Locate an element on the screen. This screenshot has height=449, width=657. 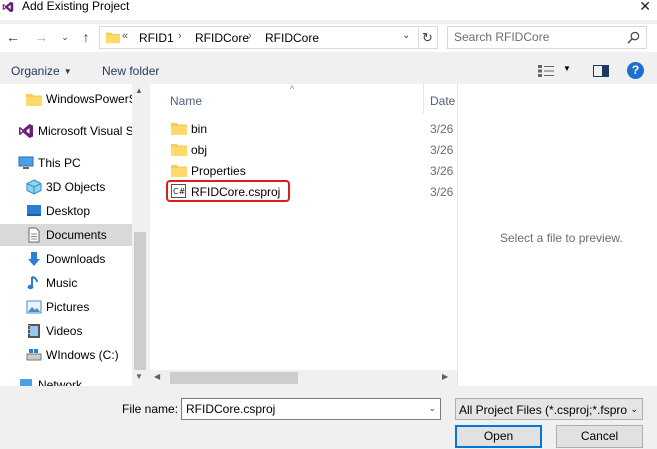
title-bar: Add Existing Project ✕ is located at coordinates (328, 10).